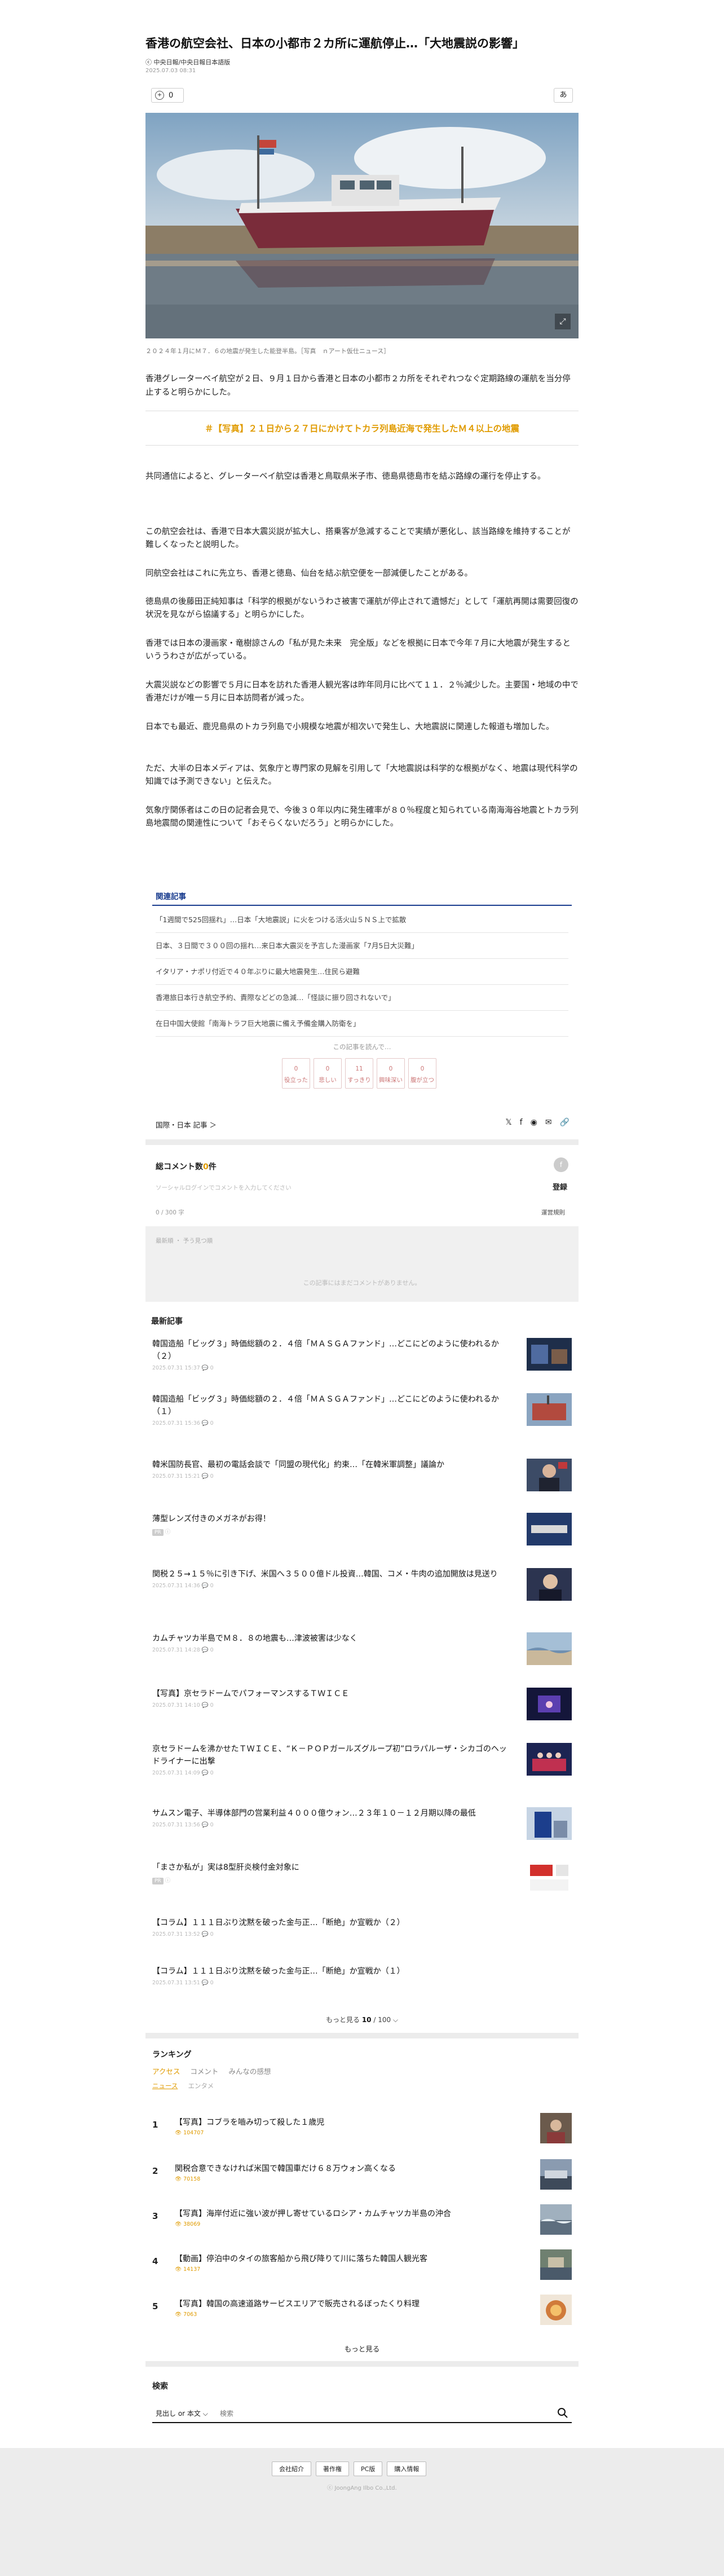 The image size is (724, 2576). I want to click on search-input, so click(378, 2414).